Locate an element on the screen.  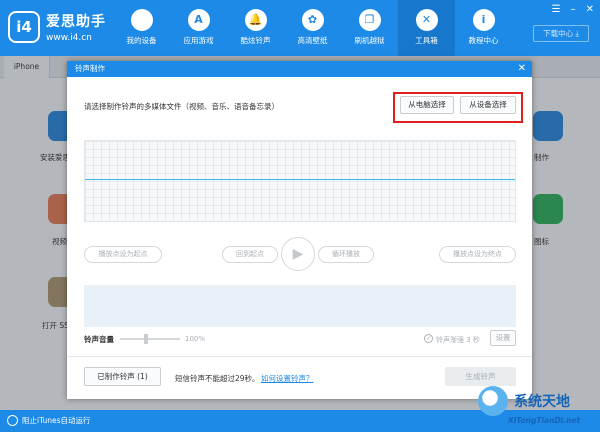
app-name: 爱思助手 is located at coordinates (76, 22).